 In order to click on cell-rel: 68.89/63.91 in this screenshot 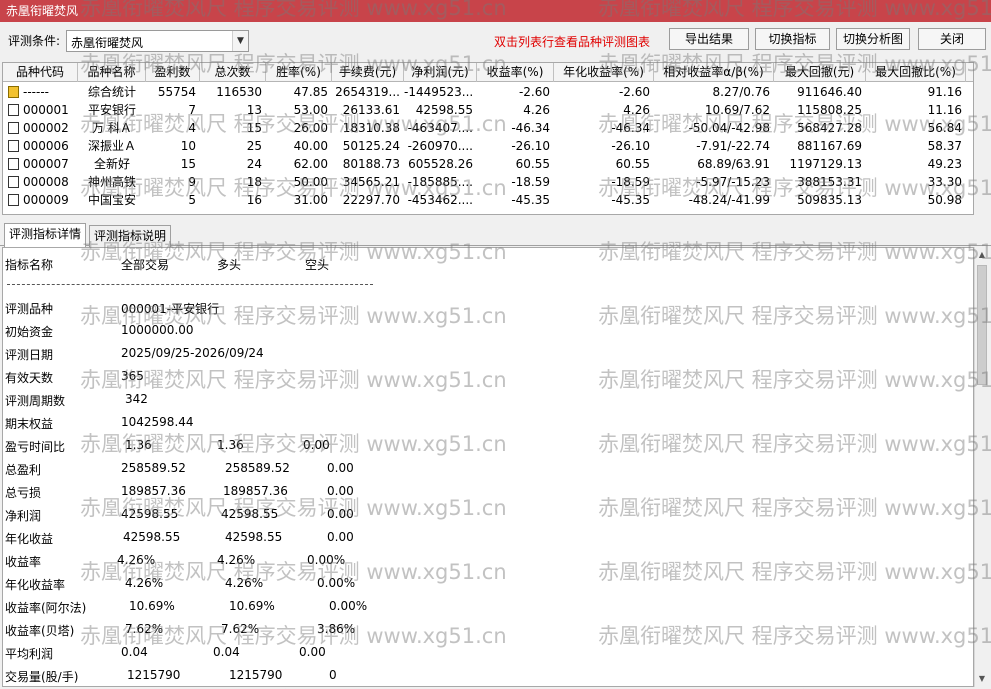, I will do `click(733, 164)`.